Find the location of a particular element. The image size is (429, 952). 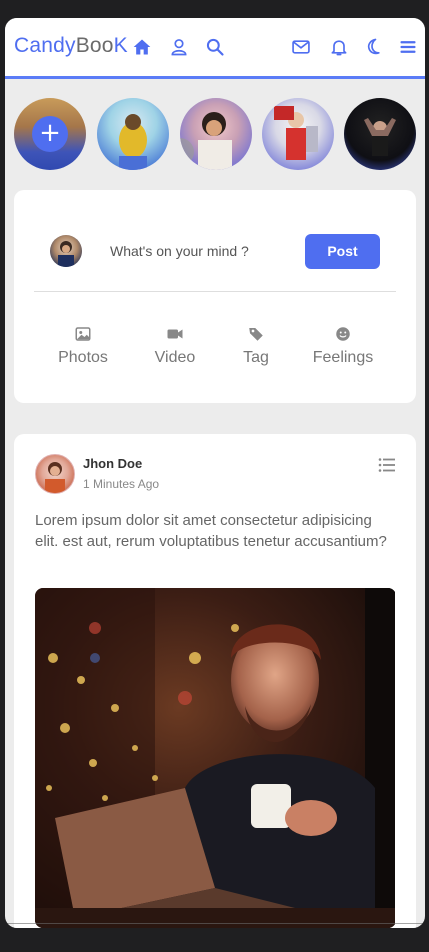

tag-icon is located at coordinates (256, 334).